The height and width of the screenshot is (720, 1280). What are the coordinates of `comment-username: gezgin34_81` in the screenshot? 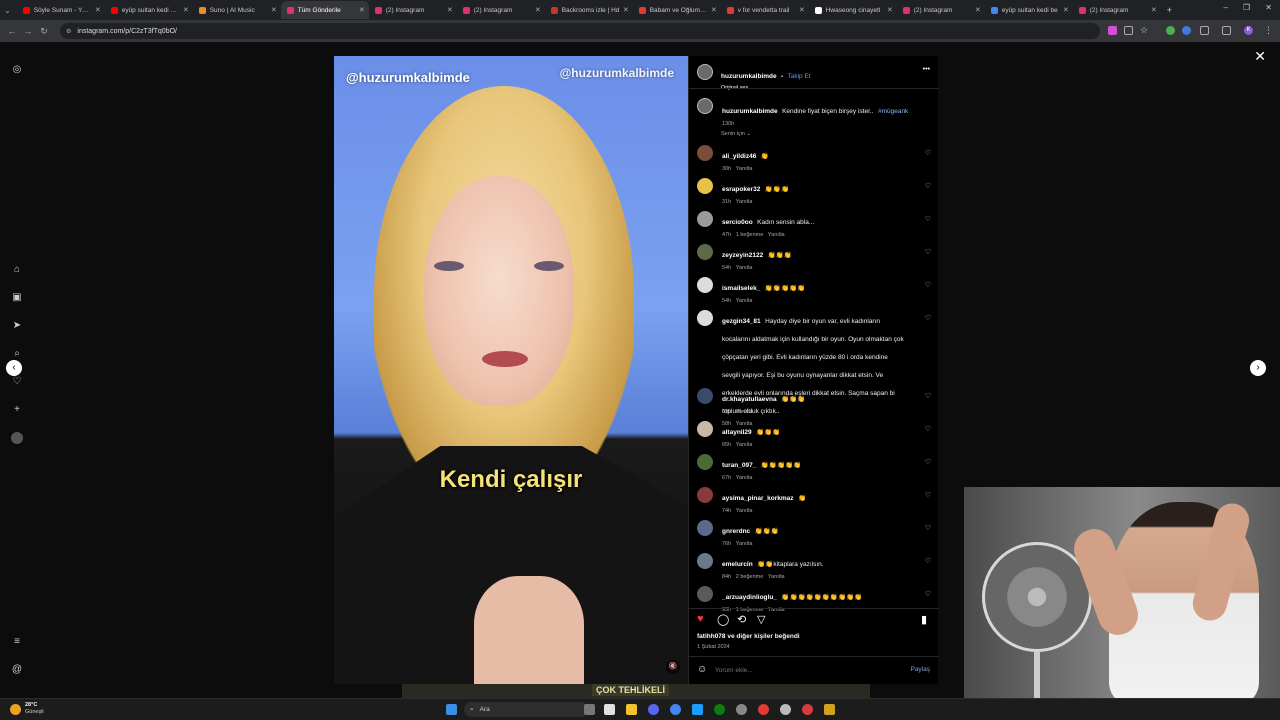 It's located at (741, 321).